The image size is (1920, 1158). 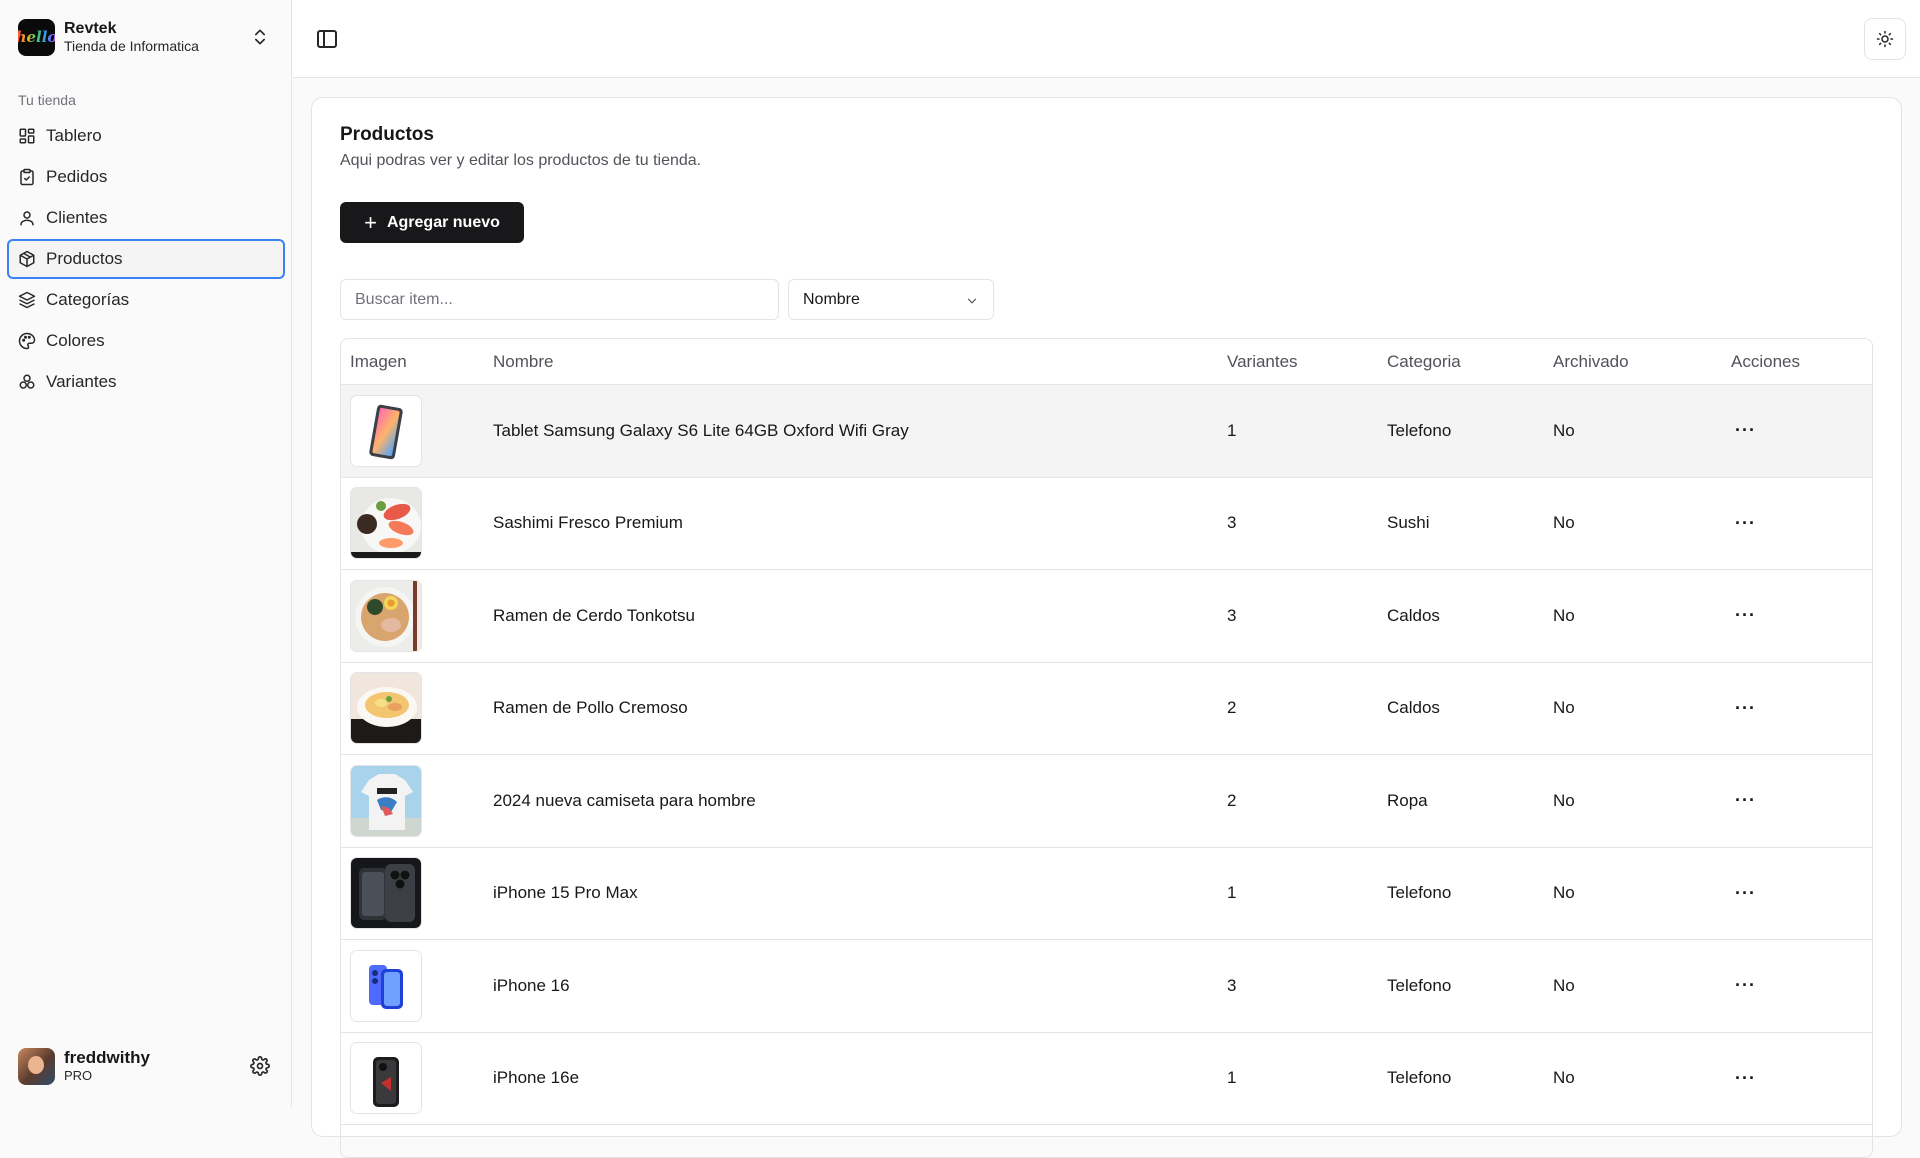 What do you see at coordinates (27, 381) in the screenshot?
I see `shapes-icon` at bounding box center [27, 381].